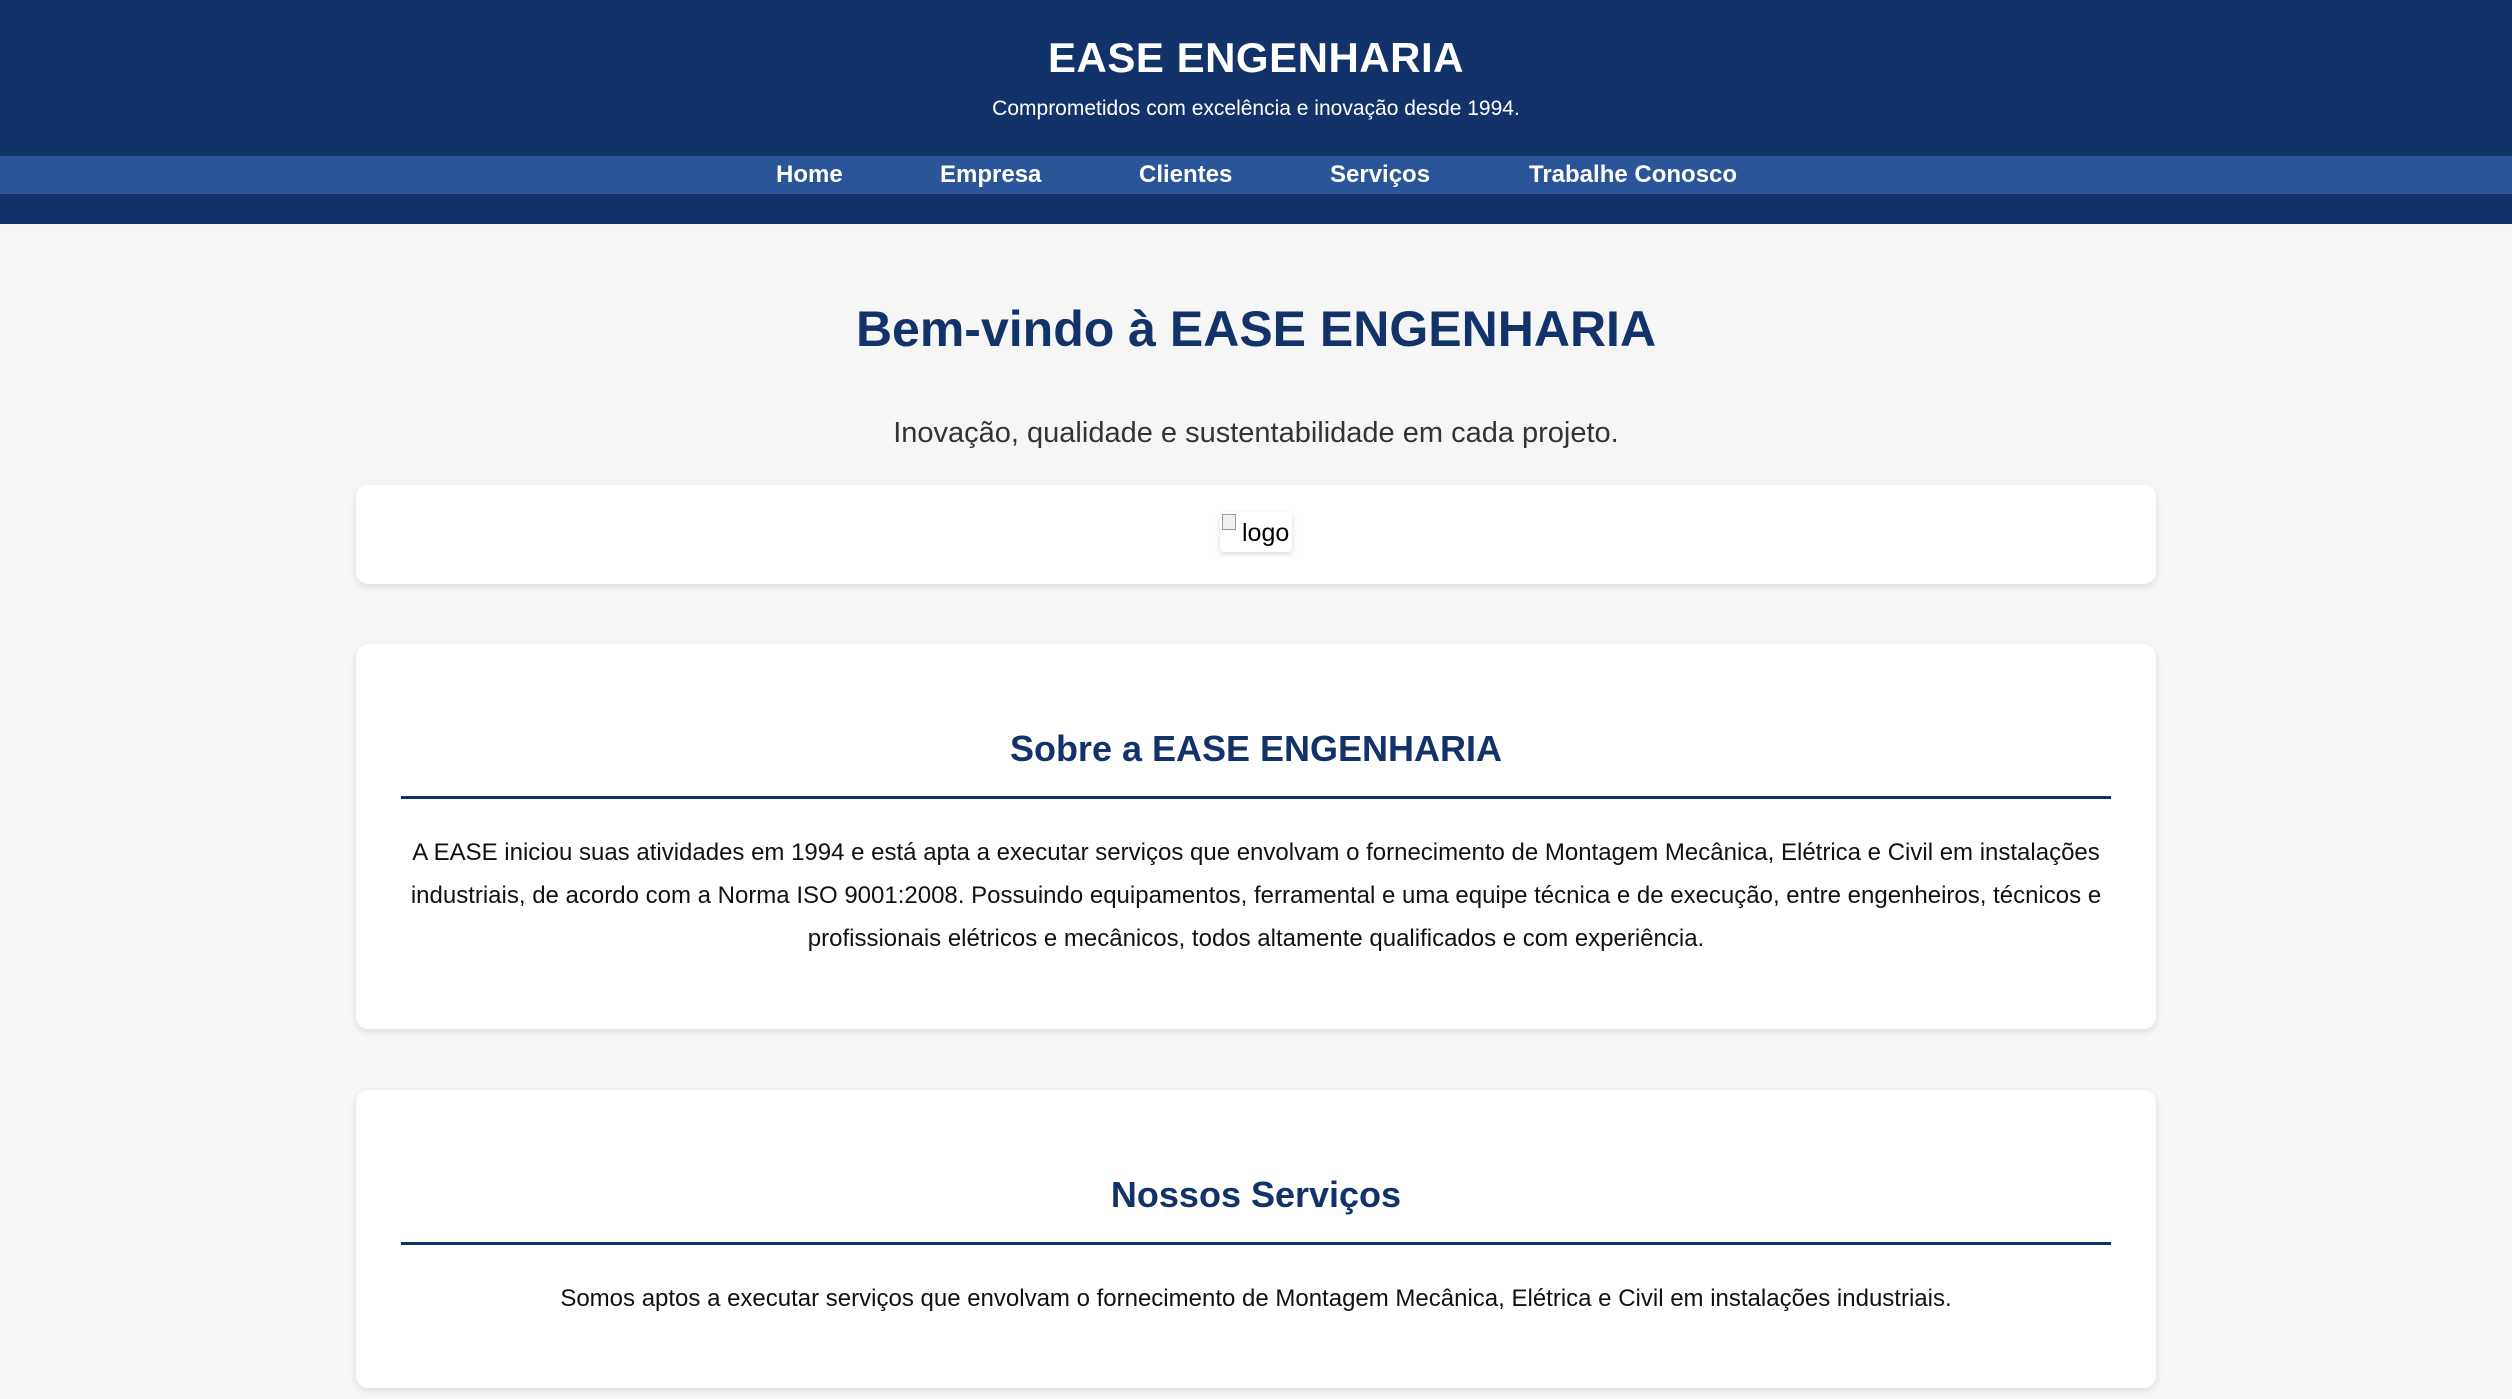 The width and height of the screenshot is (2512, 1399). Describe the element at coordinates (1256, 748) in the screenshot. I see `about-title: Sobre a EASE ENGENHARIA` at that location.